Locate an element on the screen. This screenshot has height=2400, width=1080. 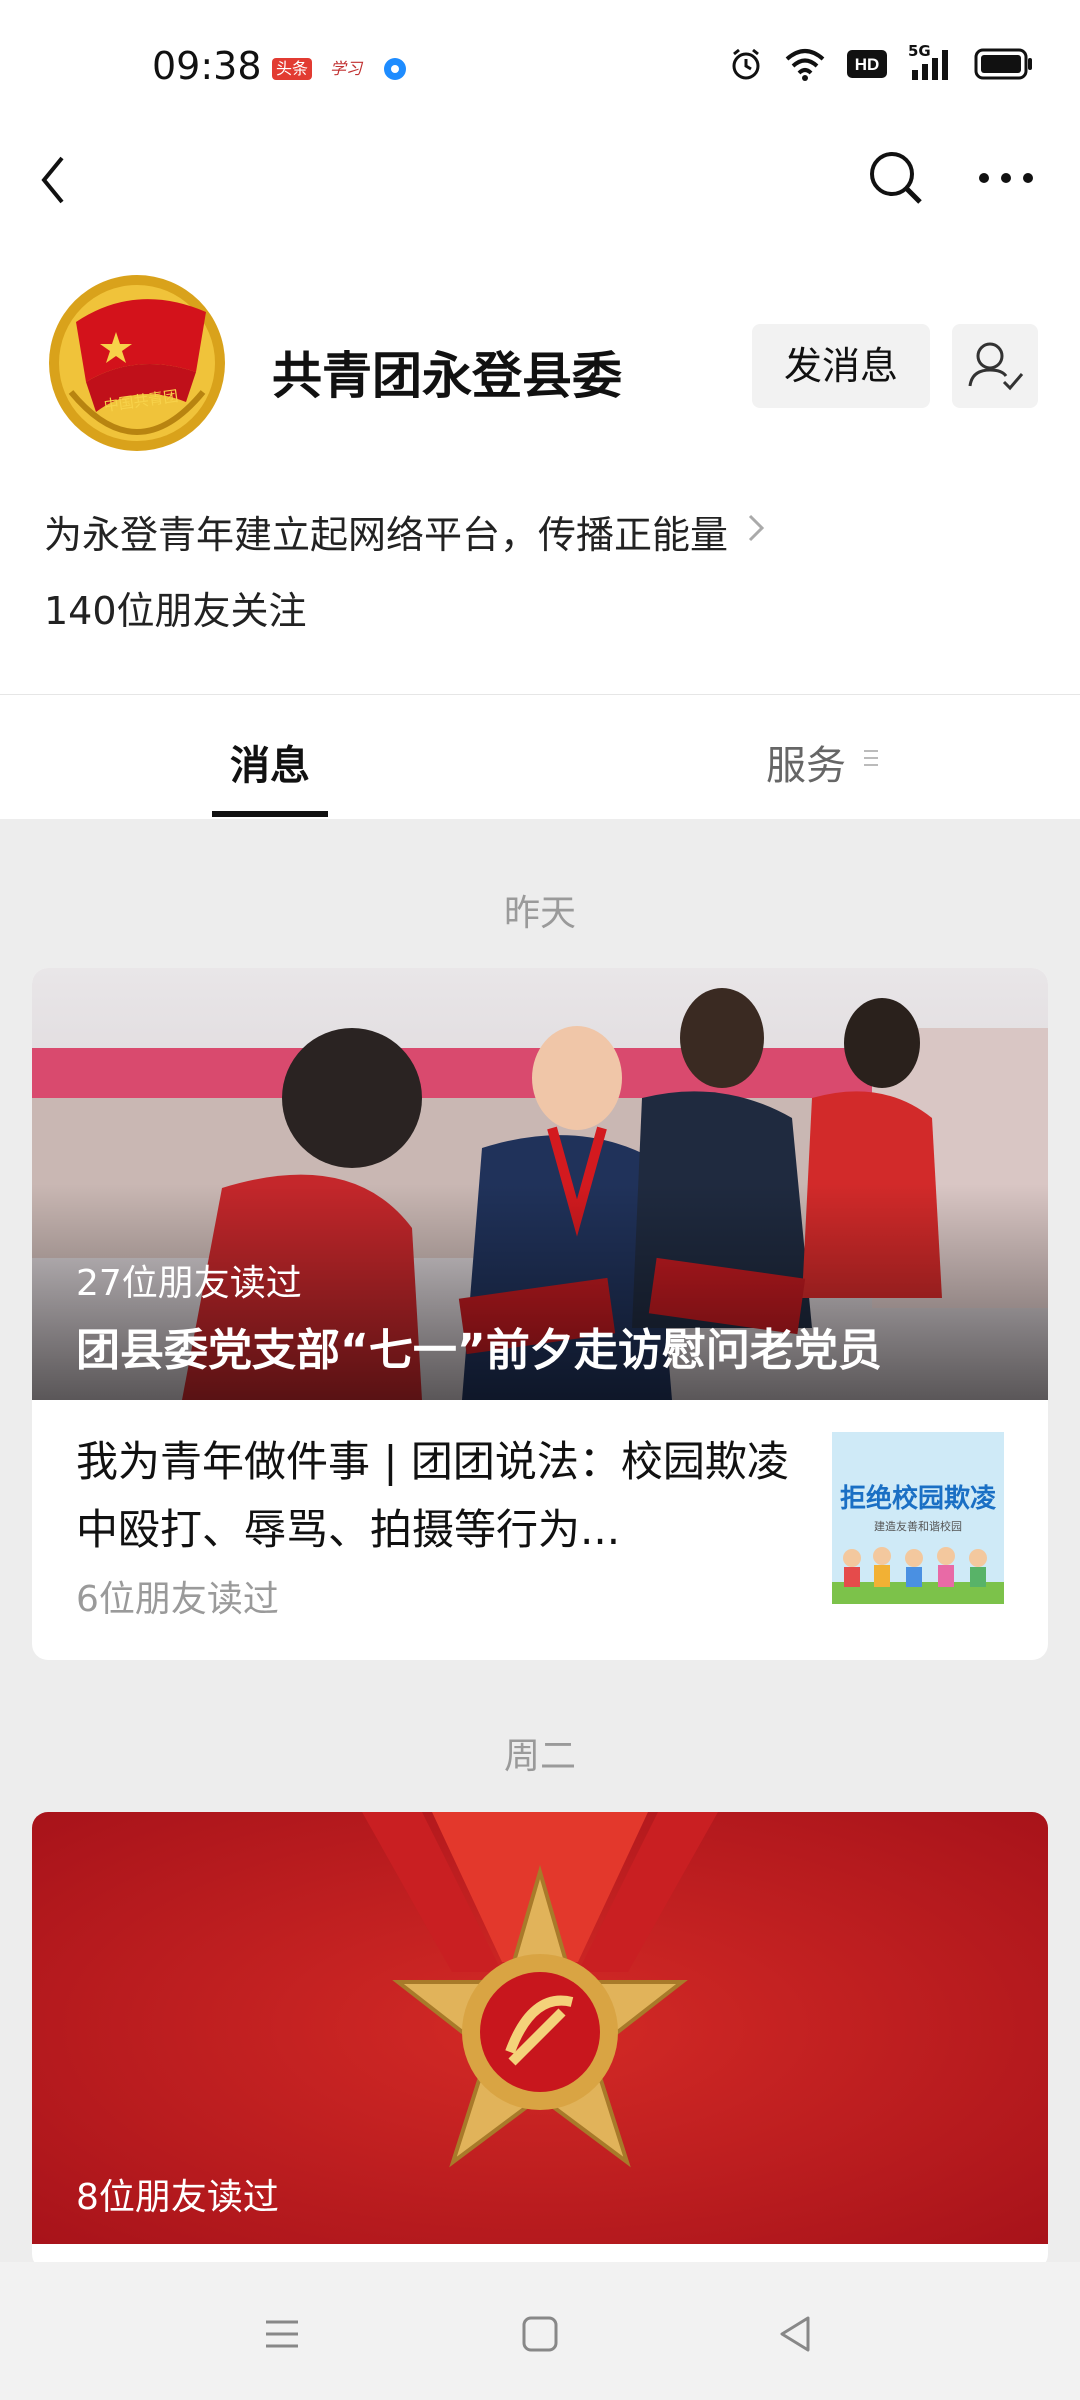
search-icon is located at coordinates (896, 178).